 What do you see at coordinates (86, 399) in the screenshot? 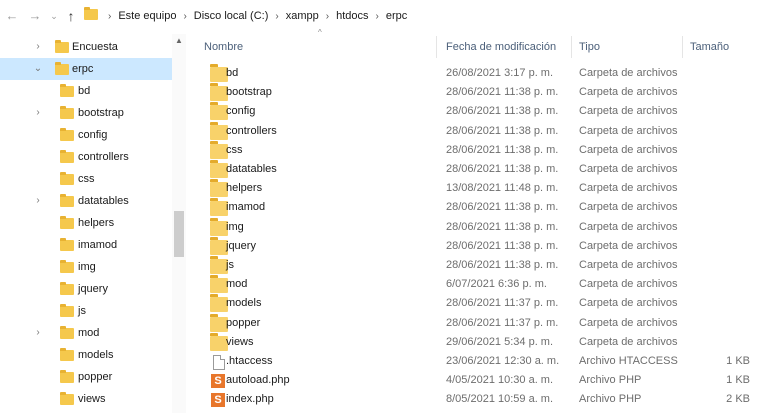
I see `nav-item-views: views` at bounding box center [86, 399].